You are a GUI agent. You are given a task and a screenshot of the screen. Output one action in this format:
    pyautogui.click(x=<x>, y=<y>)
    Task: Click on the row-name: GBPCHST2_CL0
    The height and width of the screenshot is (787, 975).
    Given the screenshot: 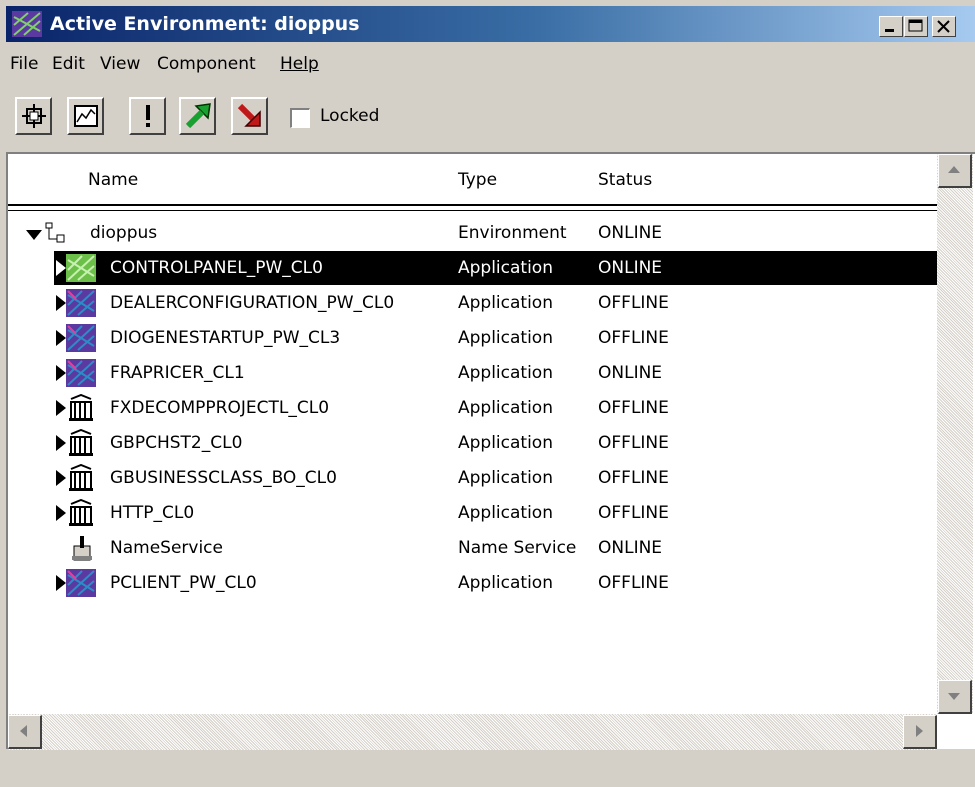 What is the action you would take?
    pyautogui.click(x=176, y=443)
    